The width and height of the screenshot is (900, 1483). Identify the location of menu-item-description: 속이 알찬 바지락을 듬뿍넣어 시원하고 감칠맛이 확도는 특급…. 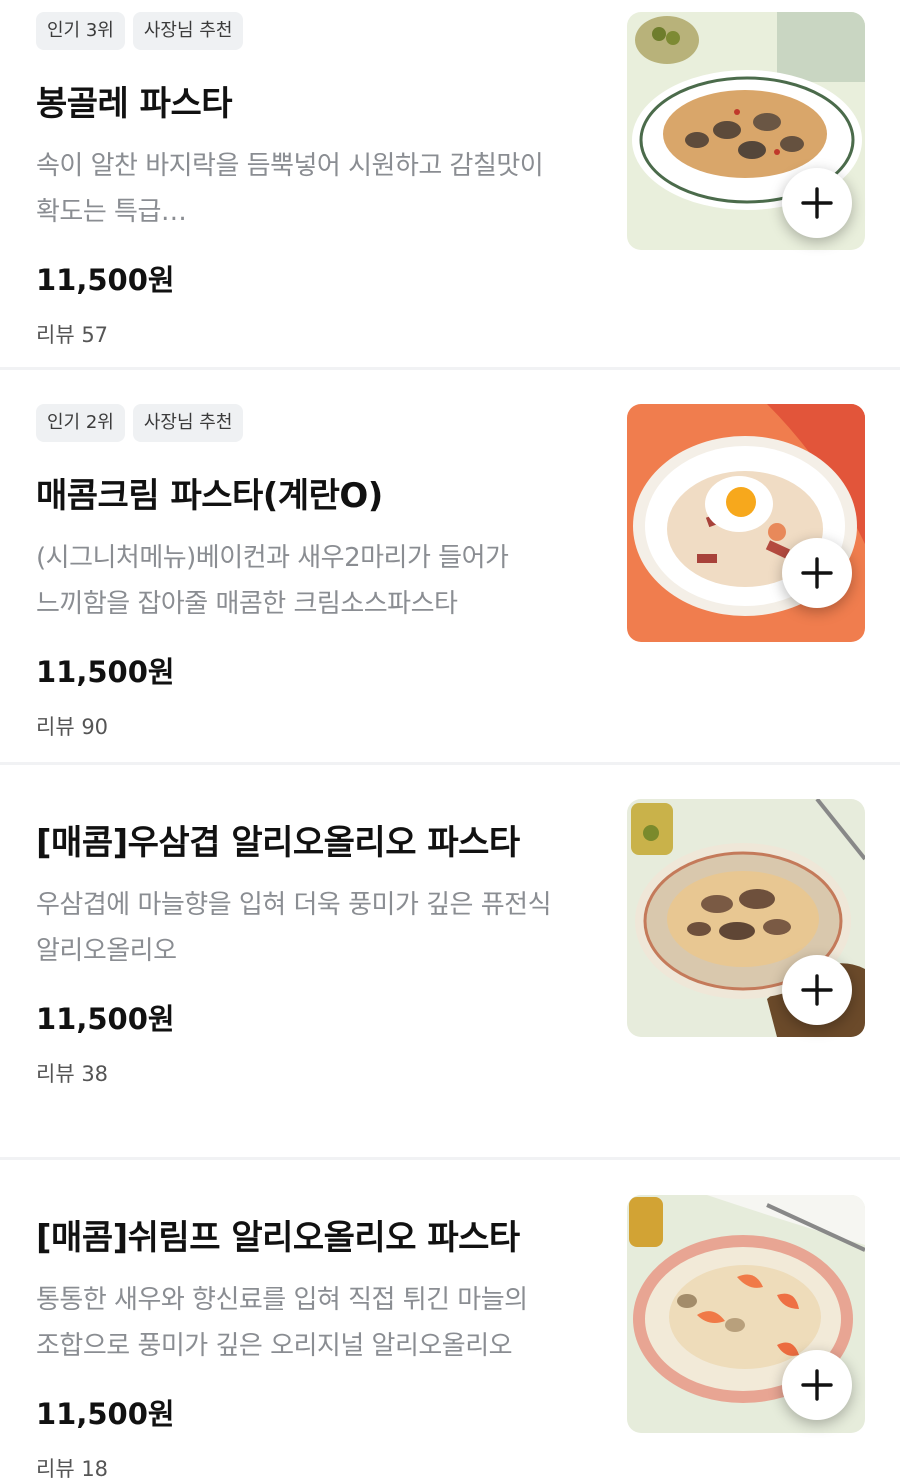
(290, 189).